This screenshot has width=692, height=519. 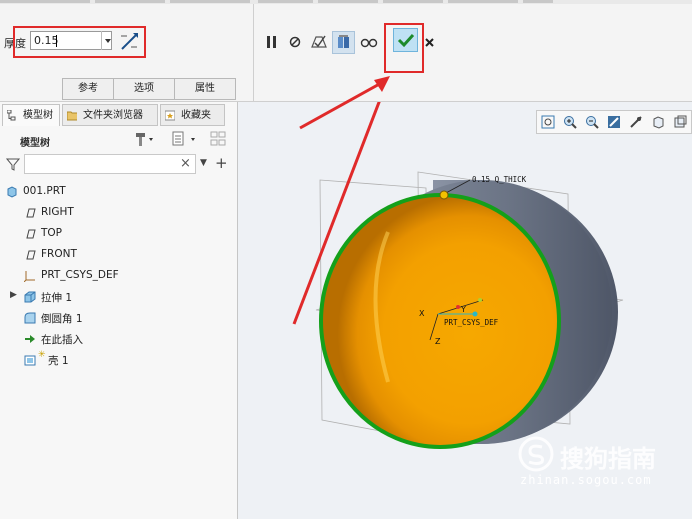 What do you see at coordinates (124, 318) in the screenshot?
I see `tree-item-round: 倒圆角 1` at bounding box center [124, 318].